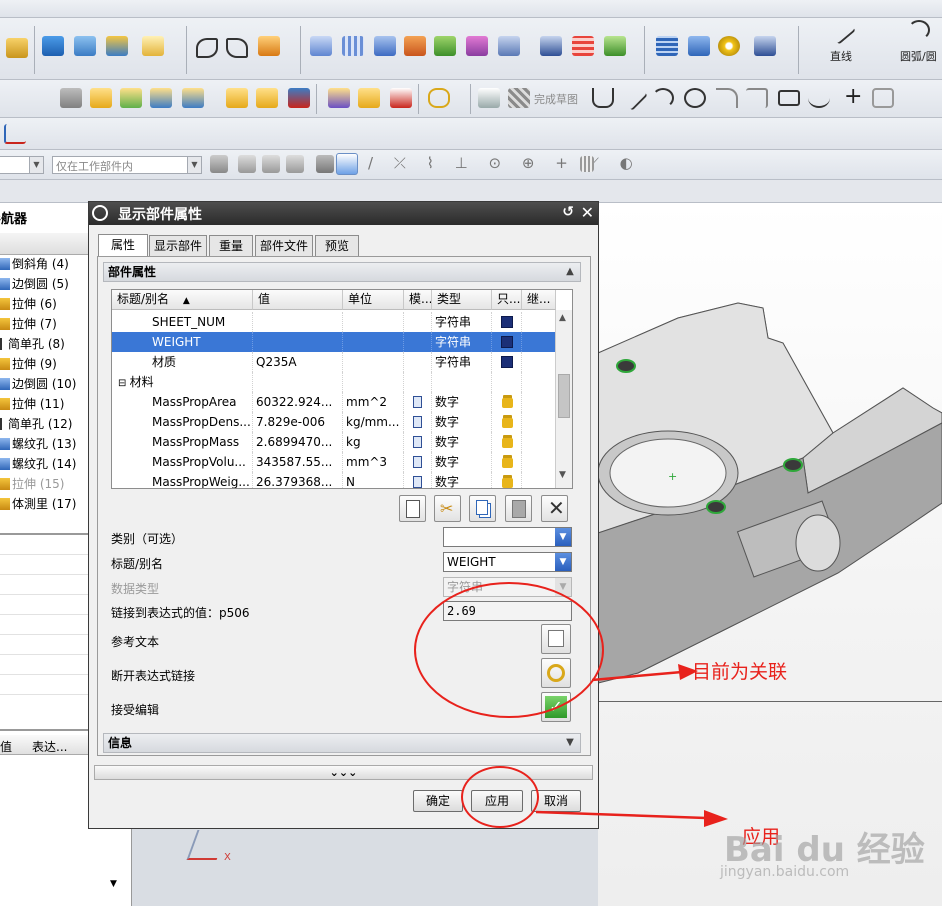  What do you see at coordinates (369, 98) in the screenshot?
I see `sequence-icon` at bounding box center [369, 98].